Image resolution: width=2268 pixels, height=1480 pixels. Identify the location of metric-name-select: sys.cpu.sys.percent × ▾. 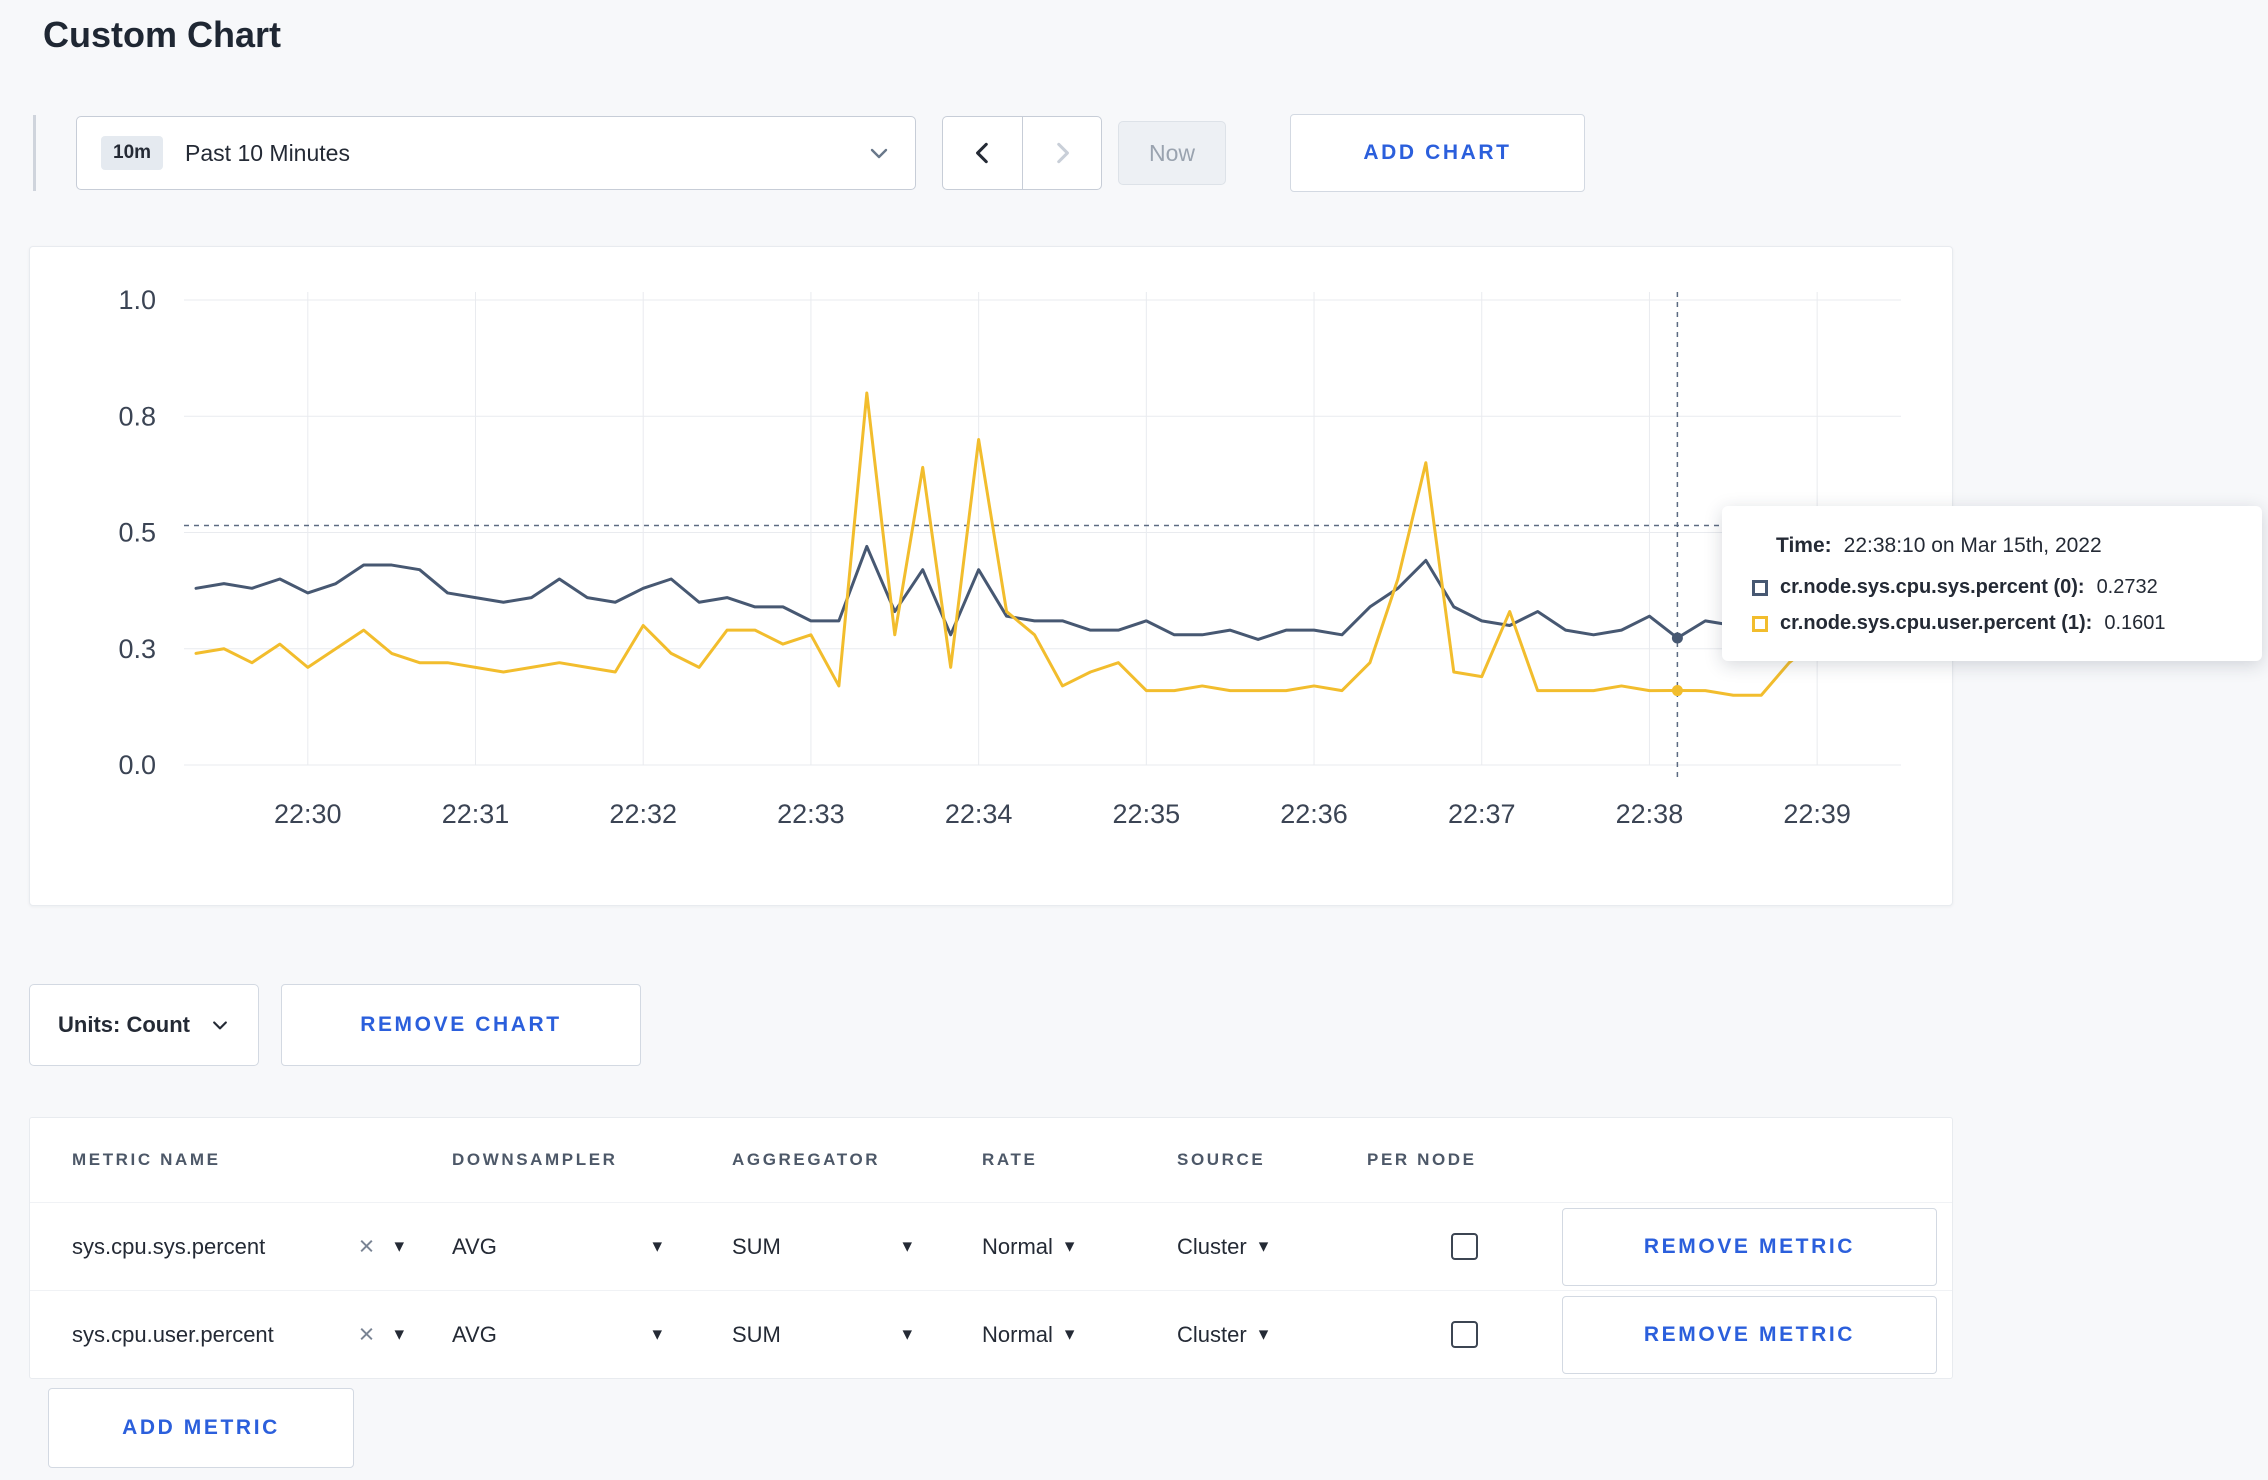
(238, 1246).